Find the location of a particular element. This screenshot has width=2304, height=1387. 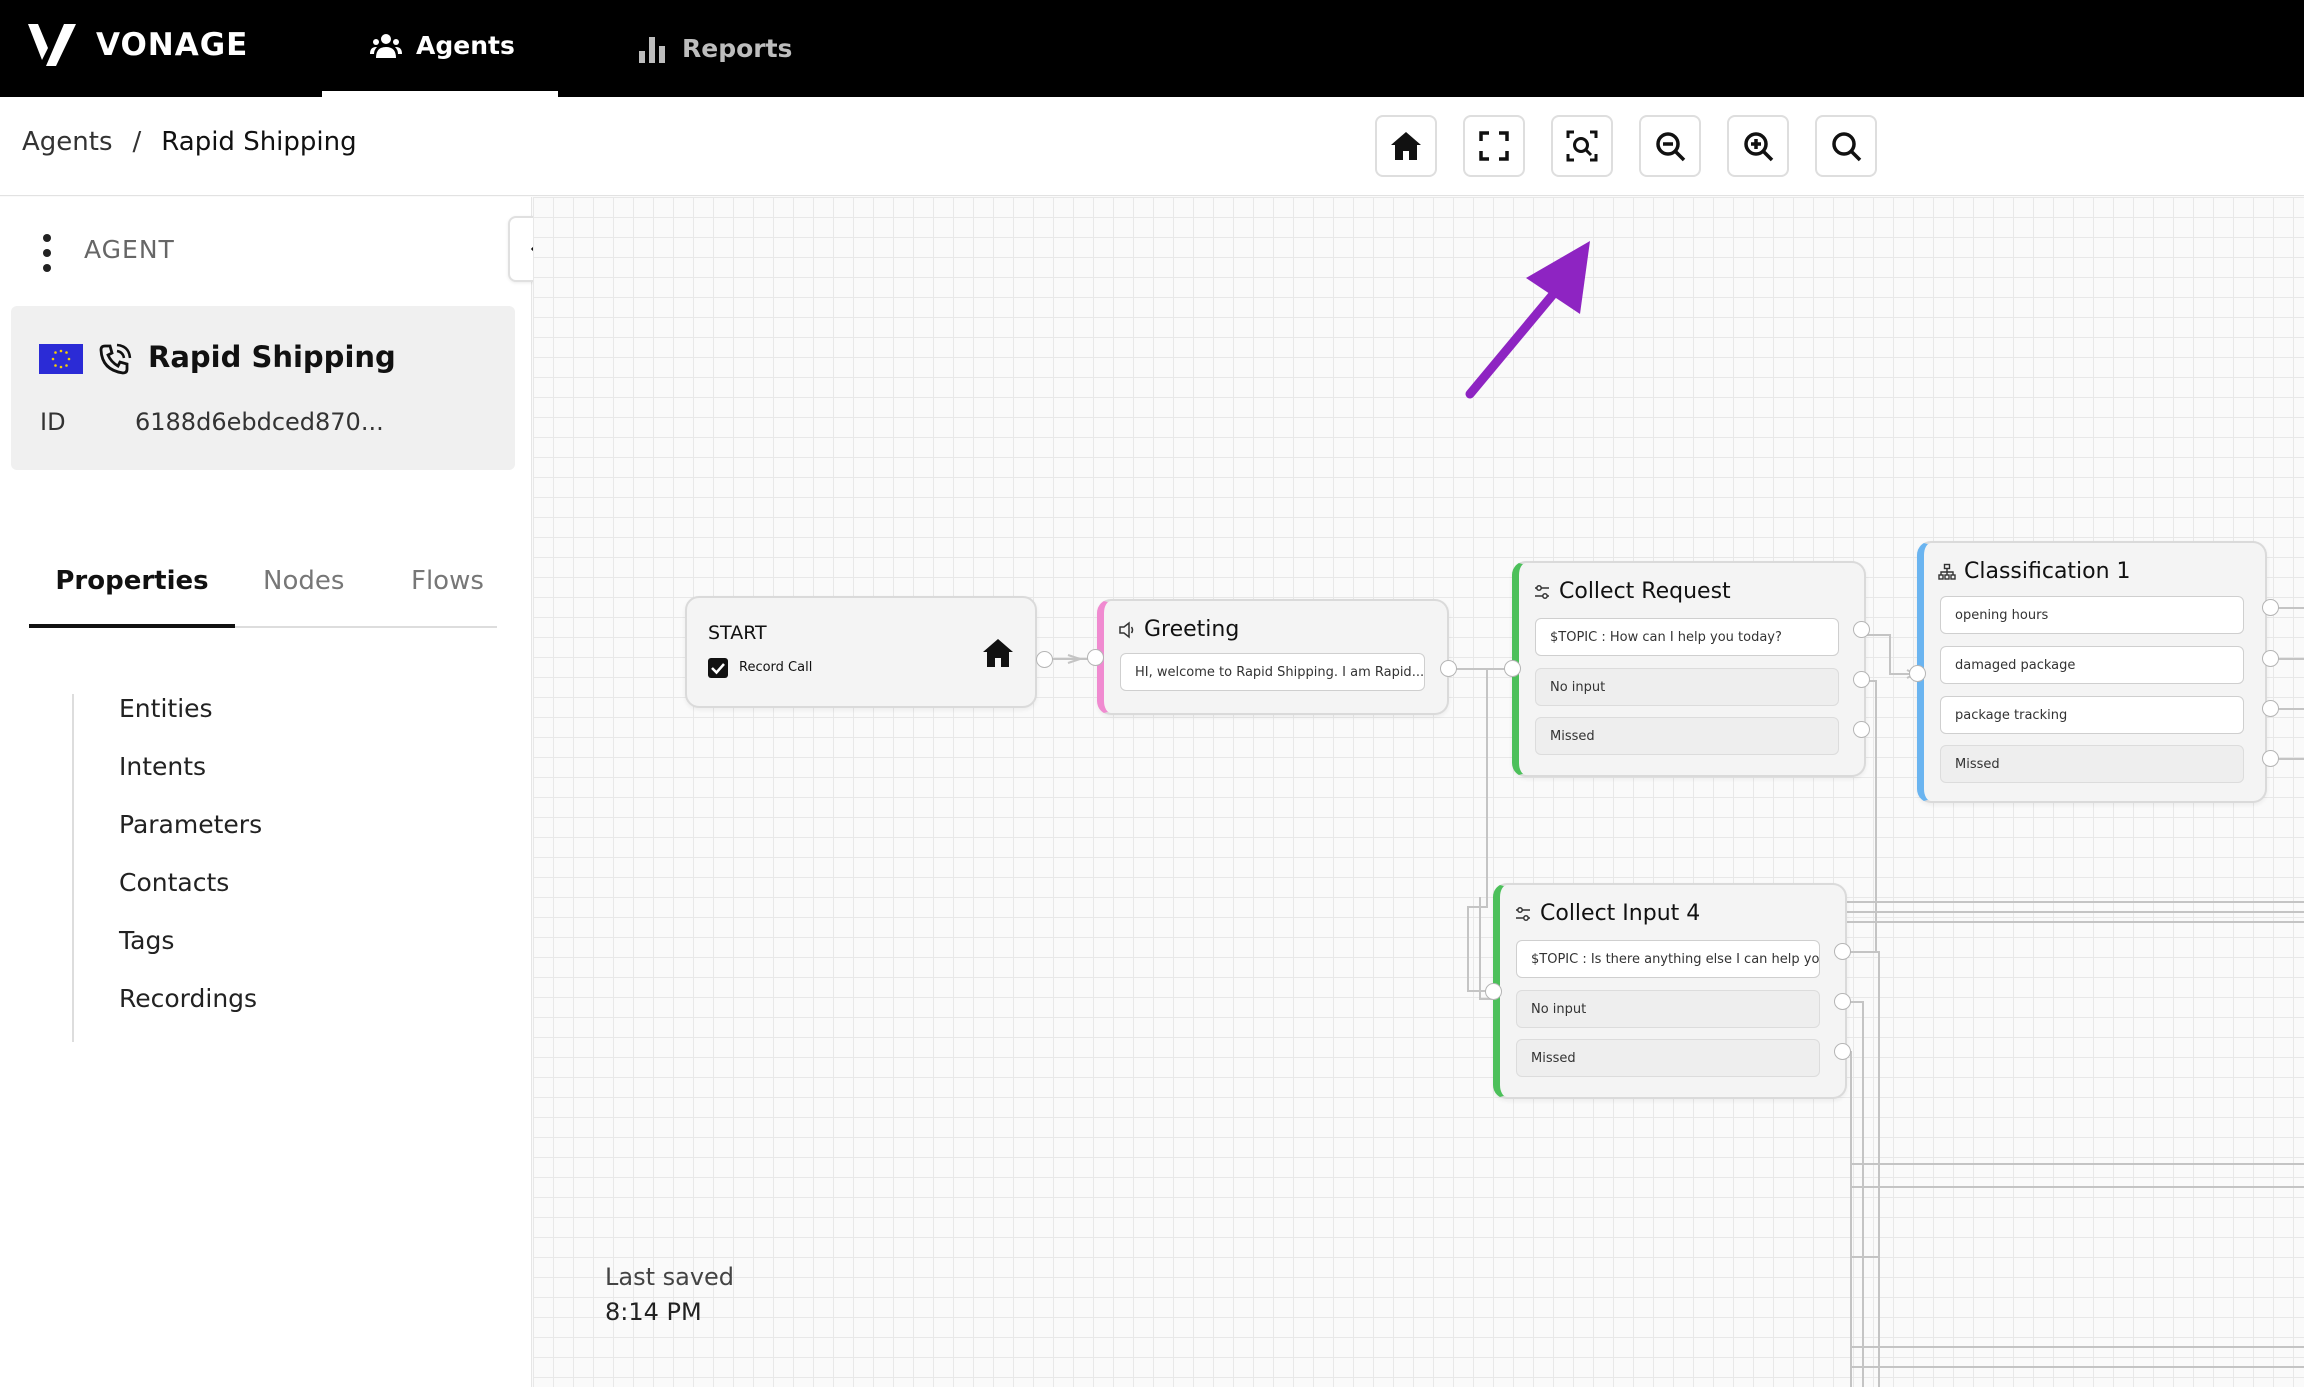

zoom-in-button is located at coordinates (1758, 146).